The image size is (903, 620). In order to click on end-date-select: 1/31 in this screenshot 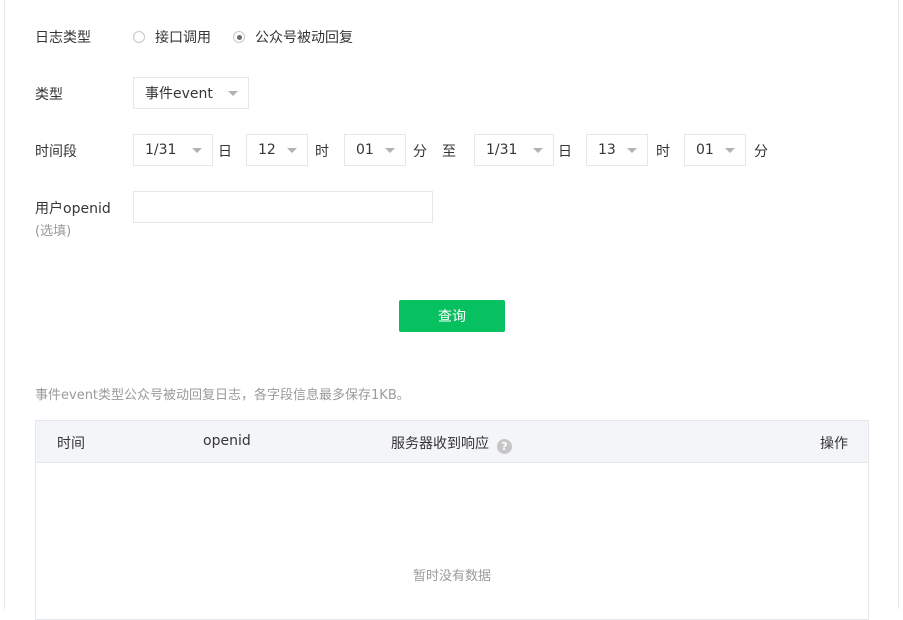, I will do `click(514, 150)`.